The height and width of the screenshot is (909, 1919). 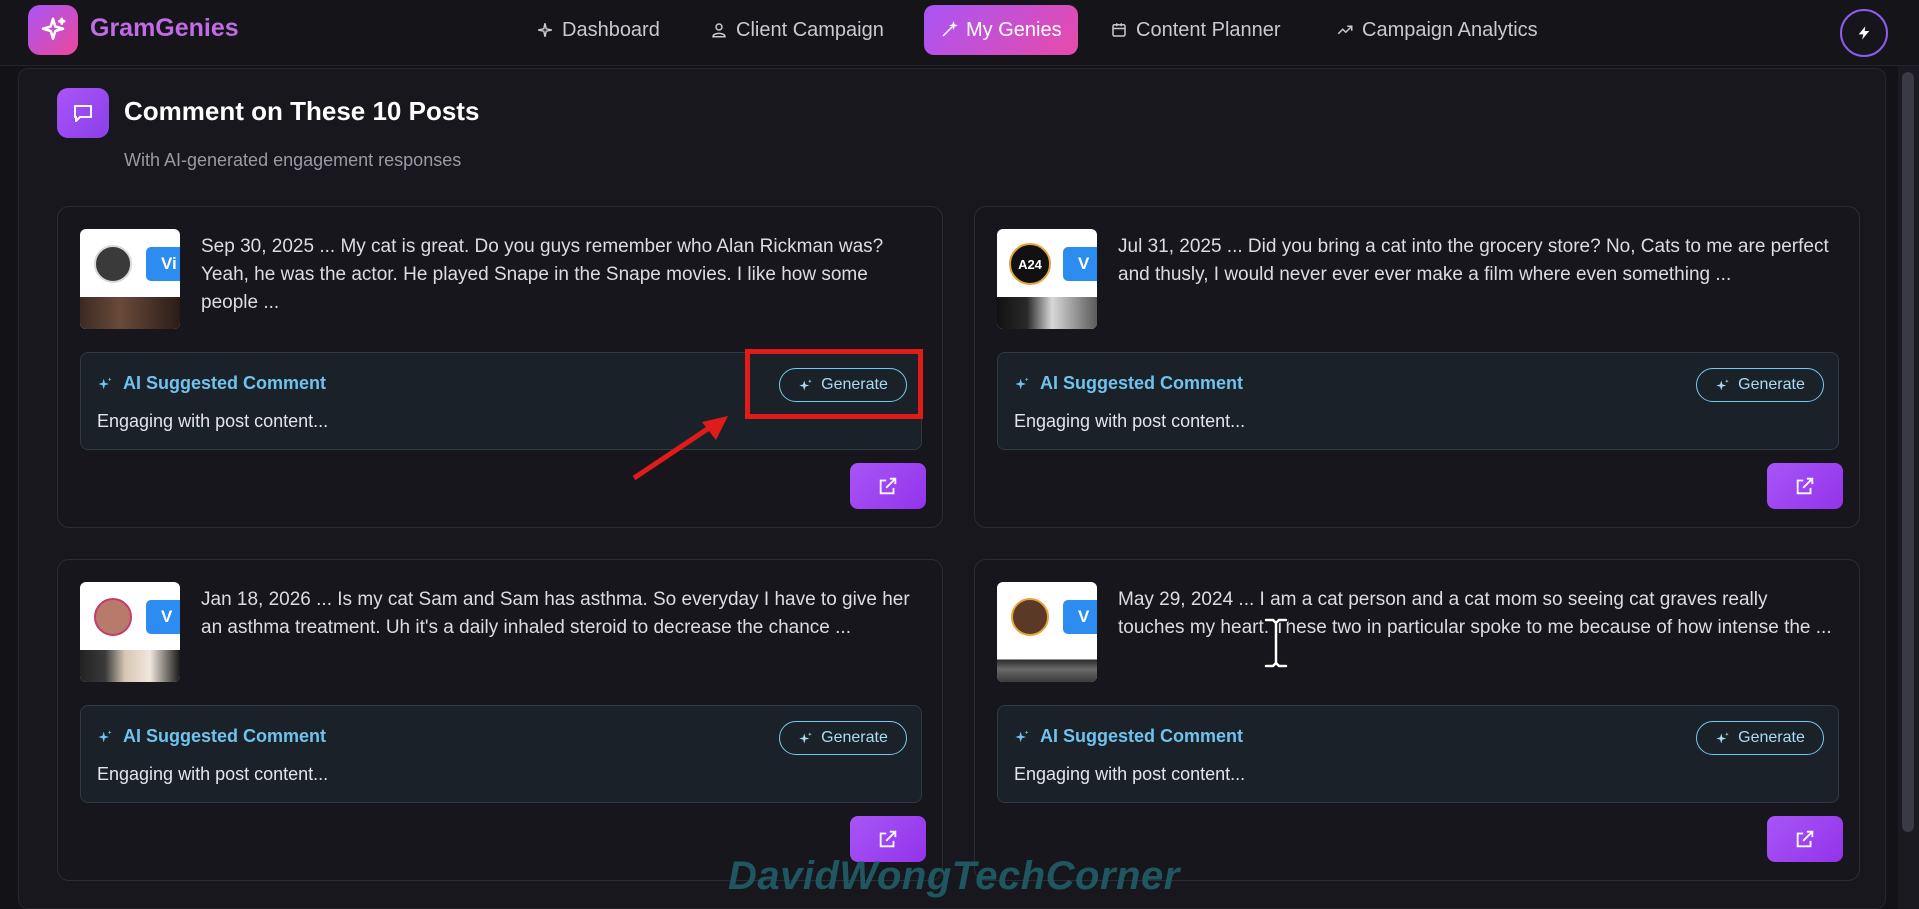 What do you see at coordinates (1345, 30) in the screenshot?
I see `trend-icon` at bounding box center [1345, 30].